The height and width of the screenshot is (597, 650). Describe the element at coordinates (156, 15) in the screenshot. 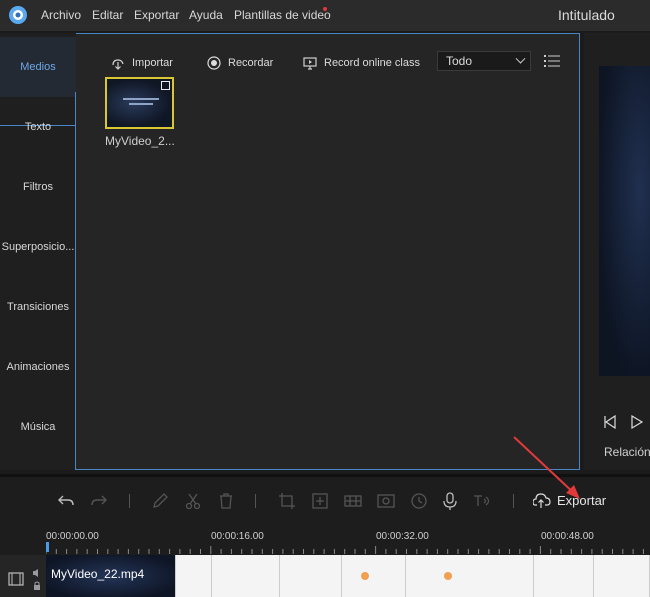

I see `menu-exportar: Exportar` at that location.